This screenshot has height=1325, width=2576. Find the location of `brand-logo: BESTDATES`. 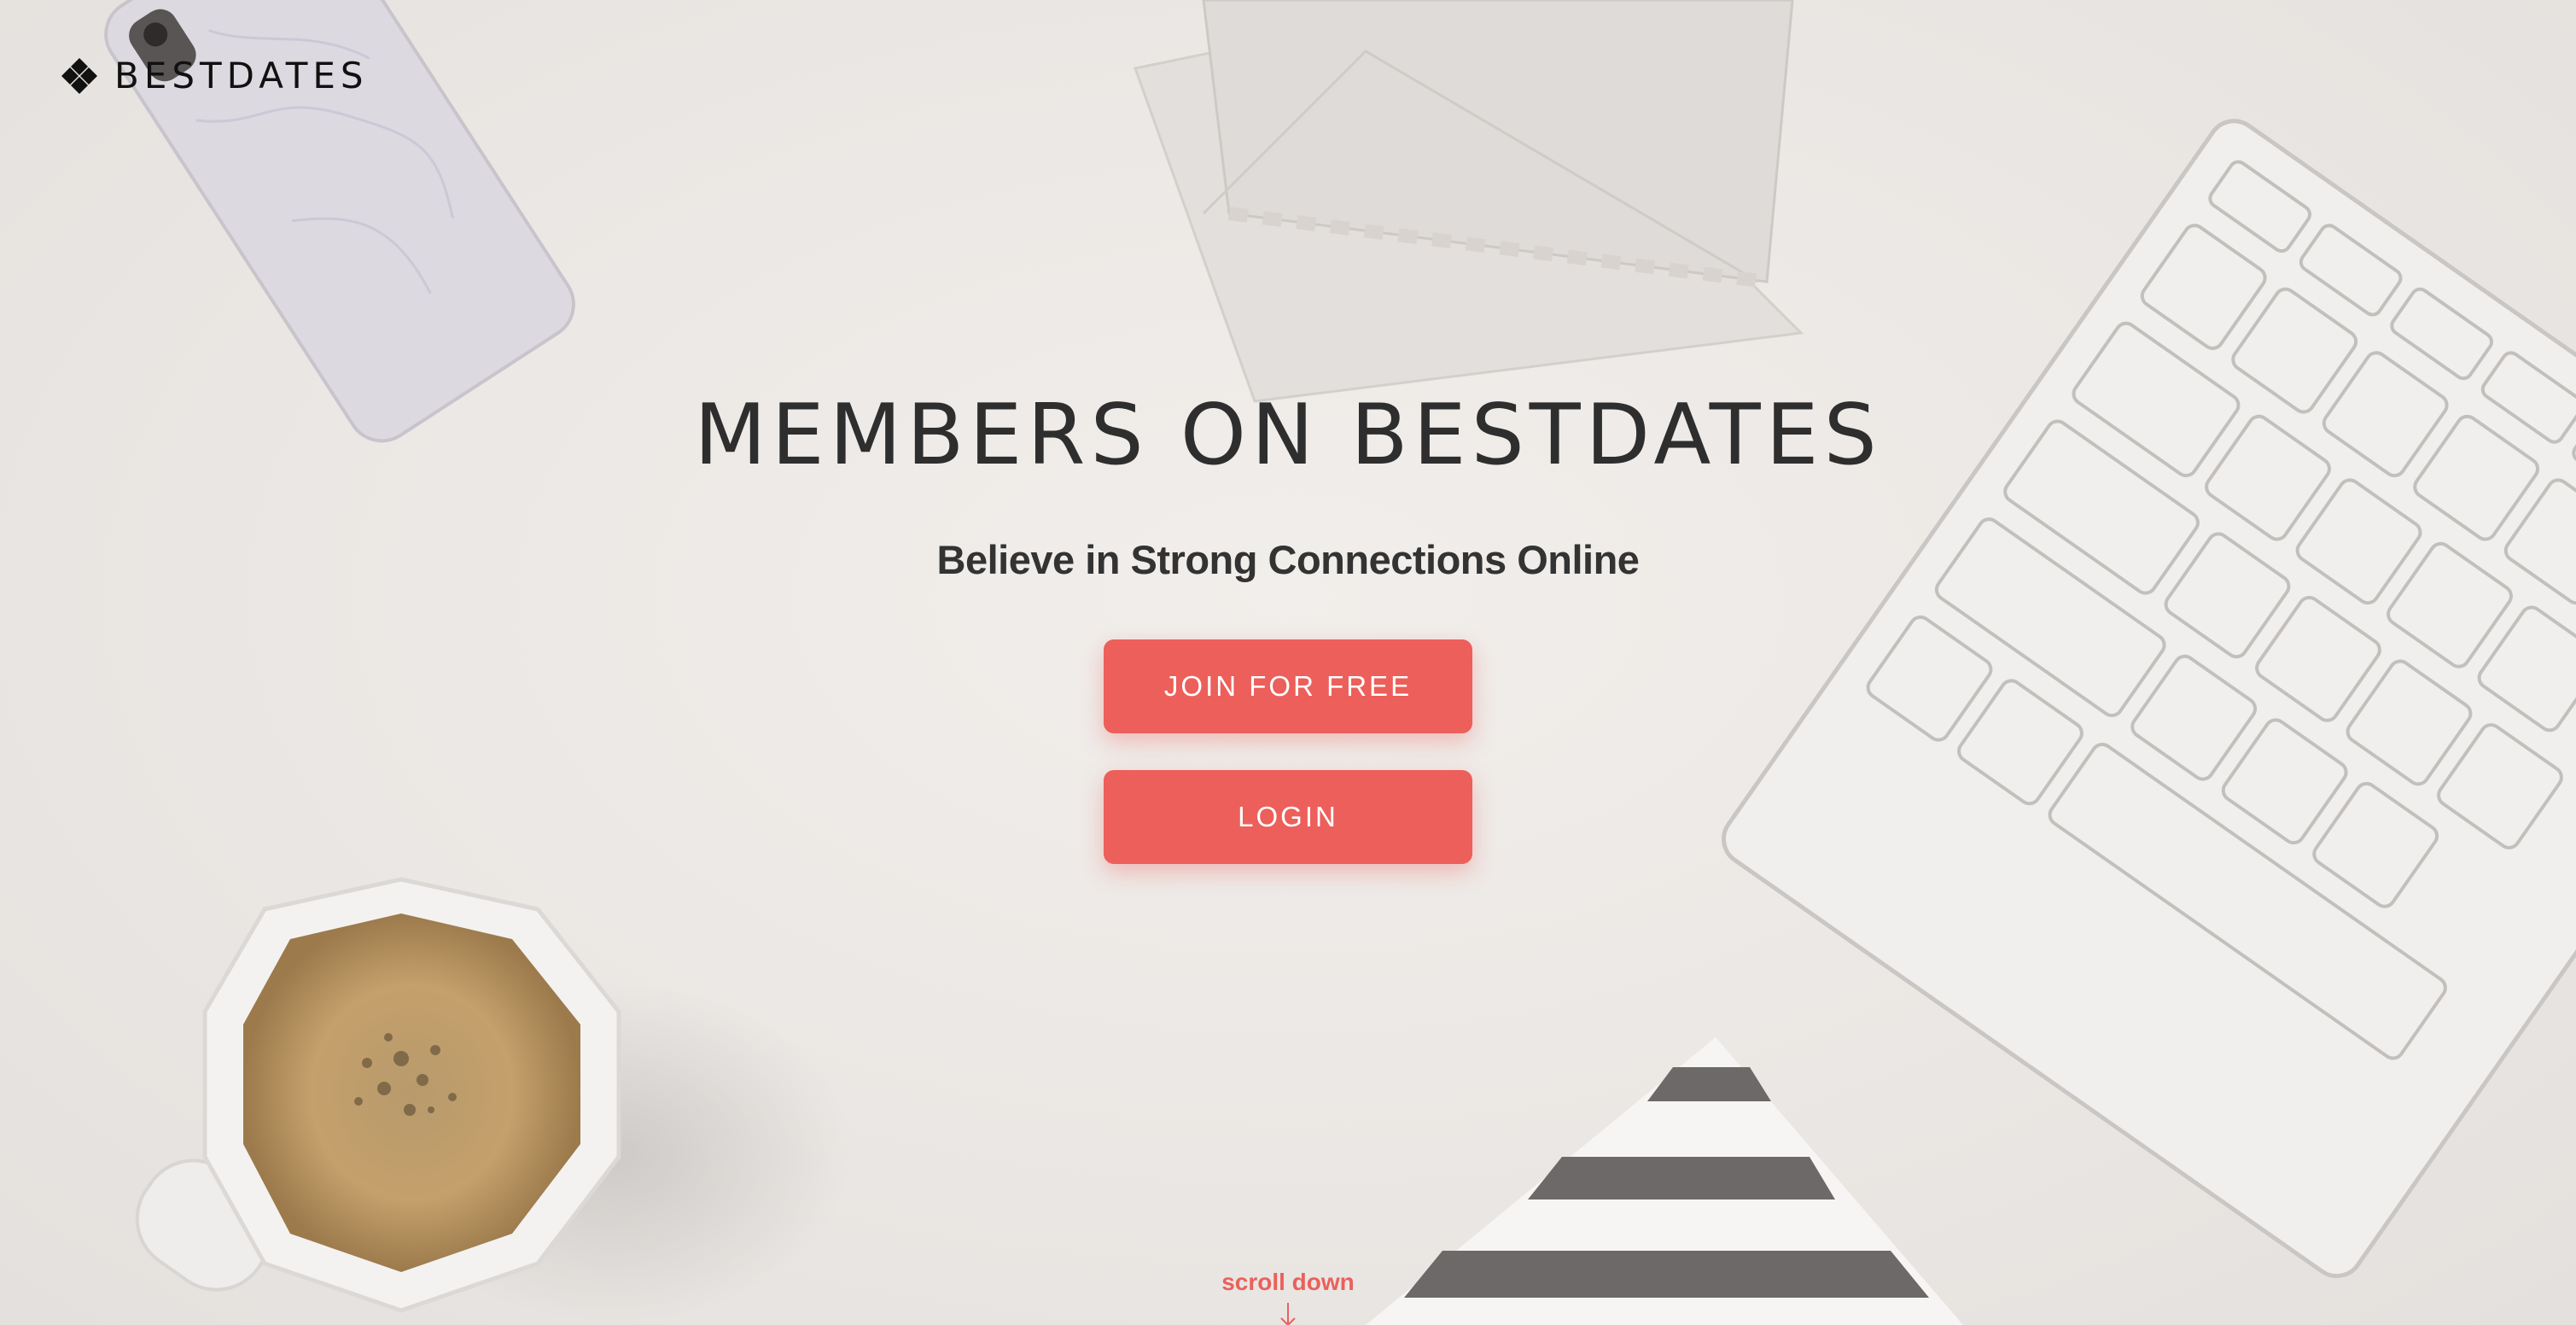

brand-logo: BESTDATES is located at coordinates (214, 76).